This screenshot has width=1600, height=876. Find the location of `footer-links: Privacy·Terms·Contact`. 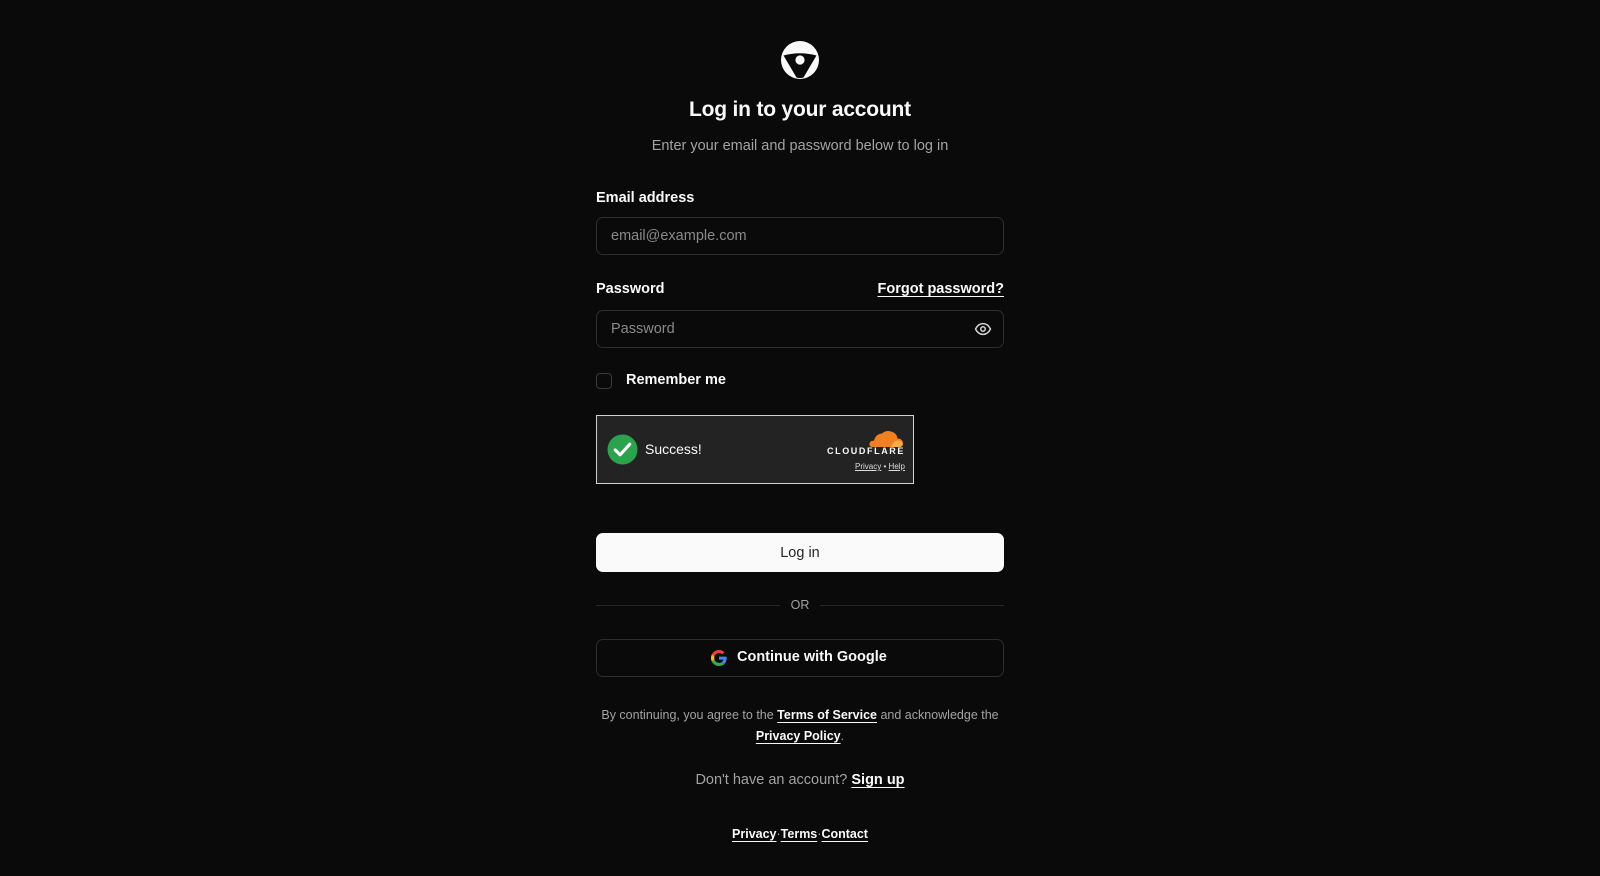

footer-links: Privacy·Terms·Contact is located at coordinates (800, 834).